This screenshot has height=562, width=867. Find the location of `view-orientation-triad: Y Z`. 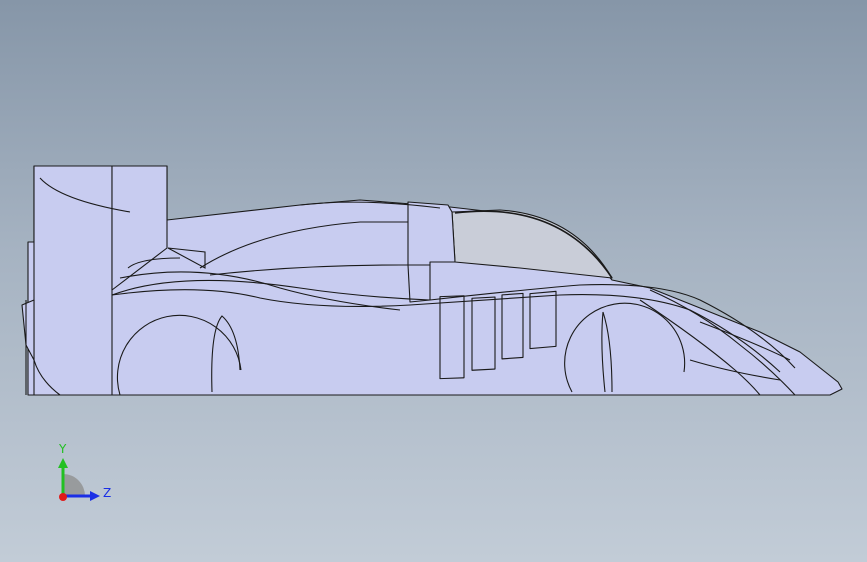

view-orientation-triad: Y Z is located at coordinates (80, 478).